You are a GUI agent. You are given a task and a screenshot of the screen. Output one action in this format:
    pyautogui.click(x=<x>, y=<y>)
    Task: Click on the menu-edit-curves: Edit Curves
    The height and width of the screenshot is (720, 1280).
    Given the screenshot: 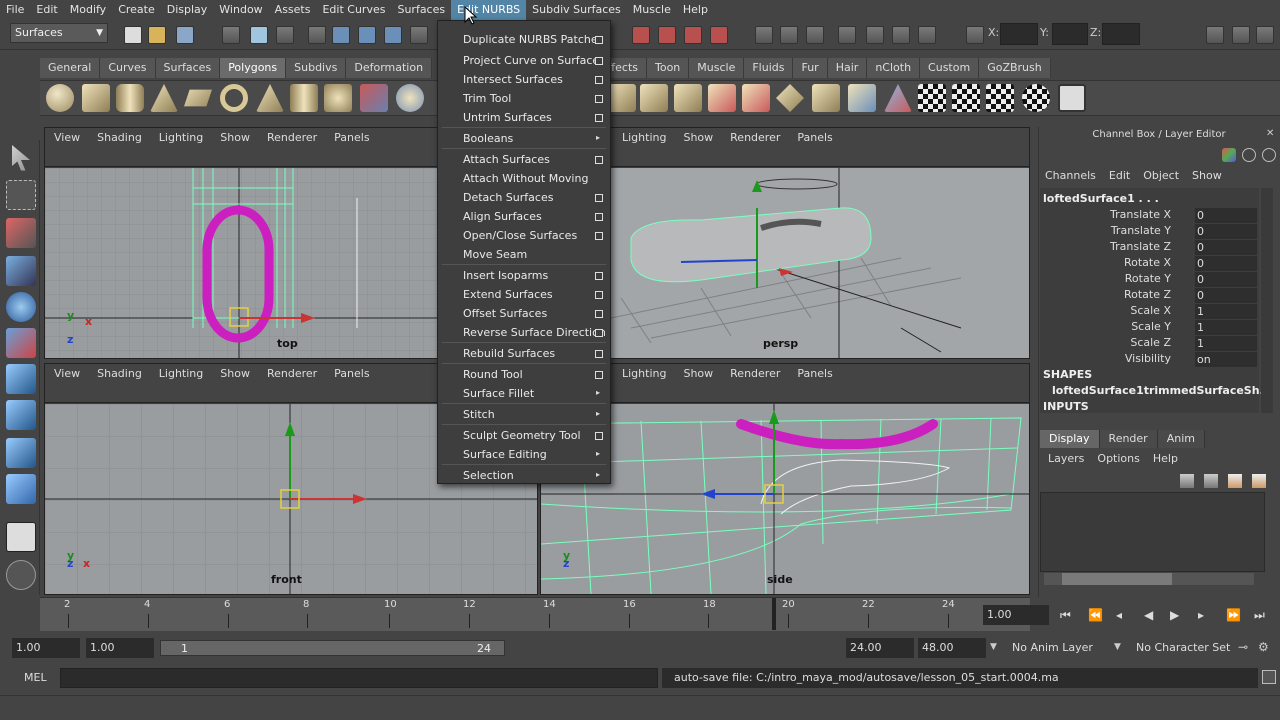 What is the action you would take?
    pyautogui.click(x=353, y=10)
    